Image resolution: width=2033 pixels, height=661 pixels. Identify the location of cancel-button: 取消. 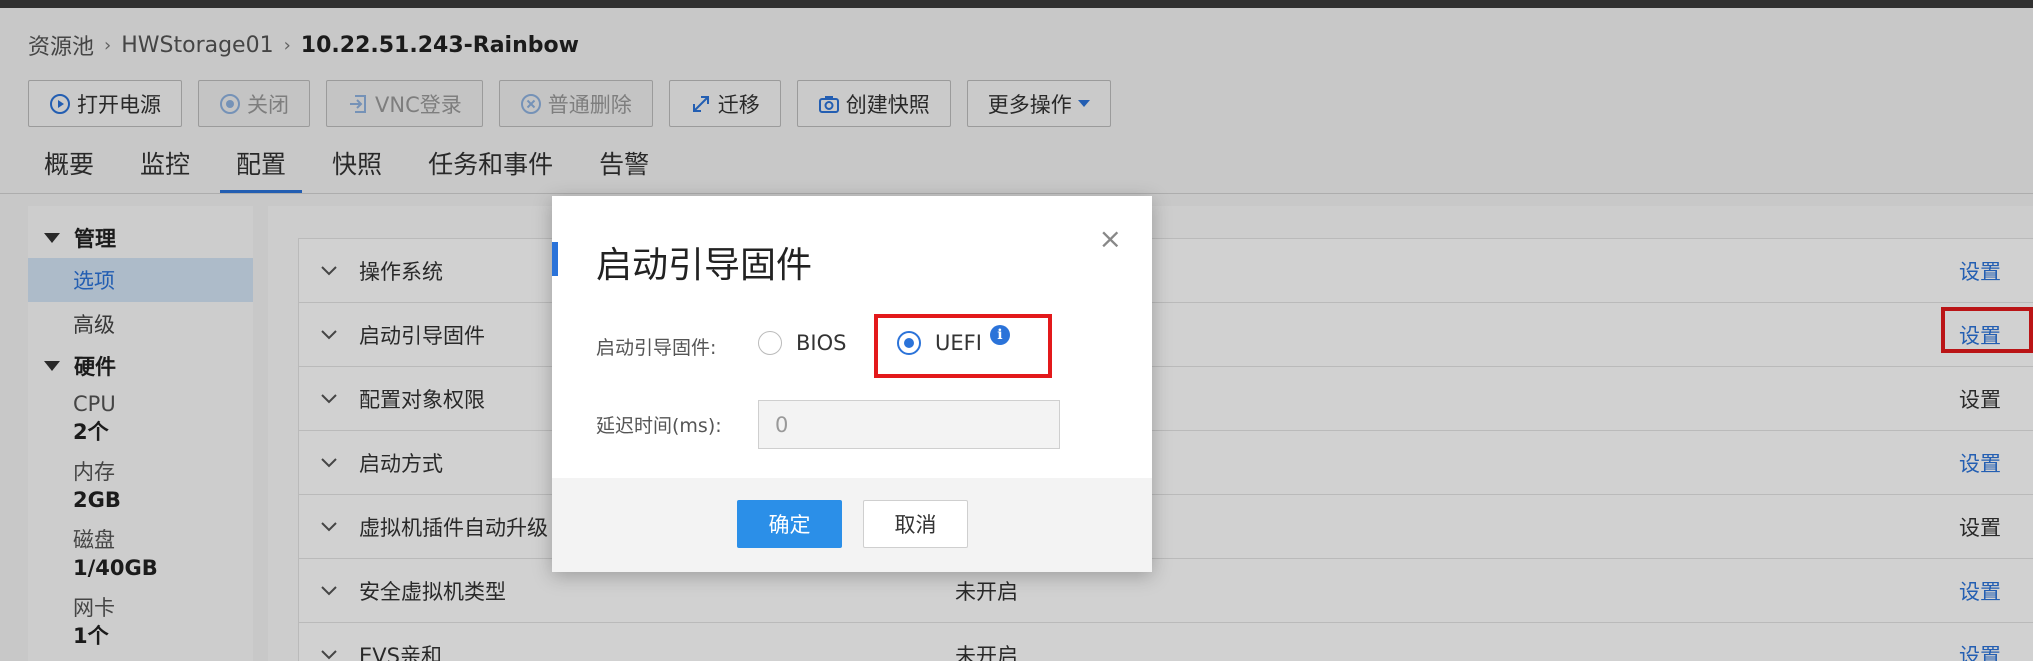
(915, 524).